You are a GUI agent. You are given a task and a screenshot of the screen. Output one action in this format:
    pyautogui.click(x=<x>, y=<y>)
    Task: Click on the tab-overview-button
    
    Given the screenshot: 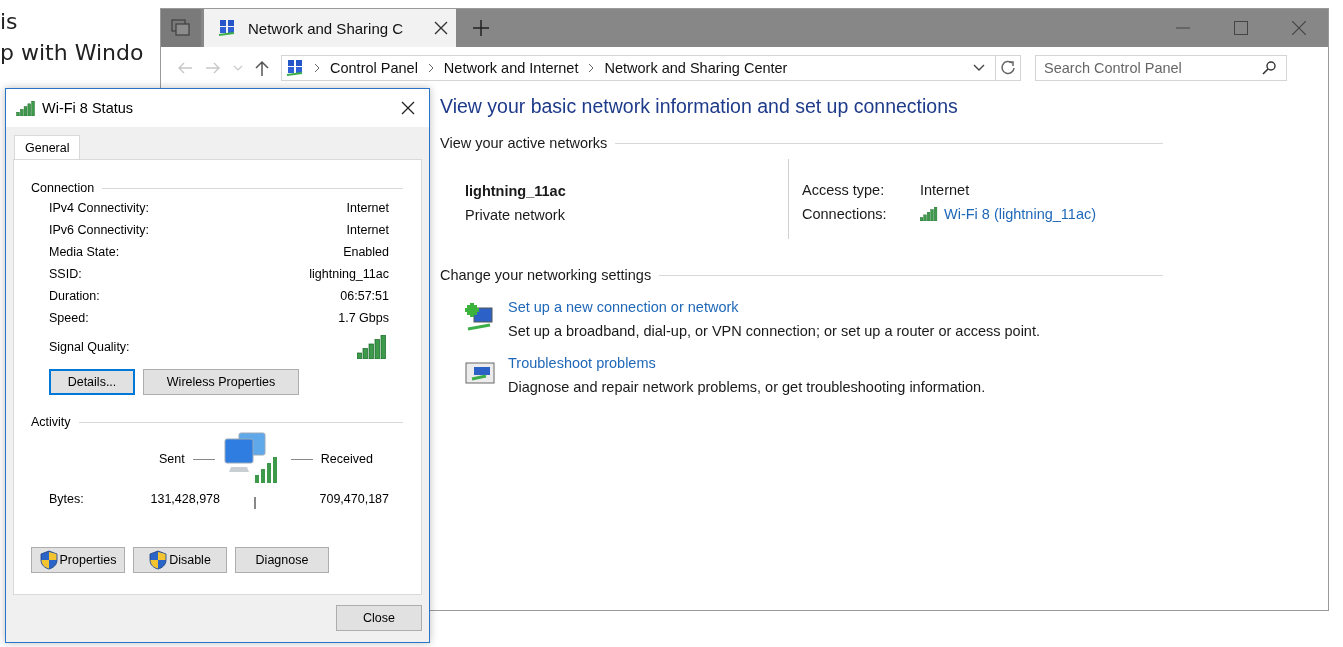 What is the action you would take?
    pyautogui.click(x=181, y=28)
    